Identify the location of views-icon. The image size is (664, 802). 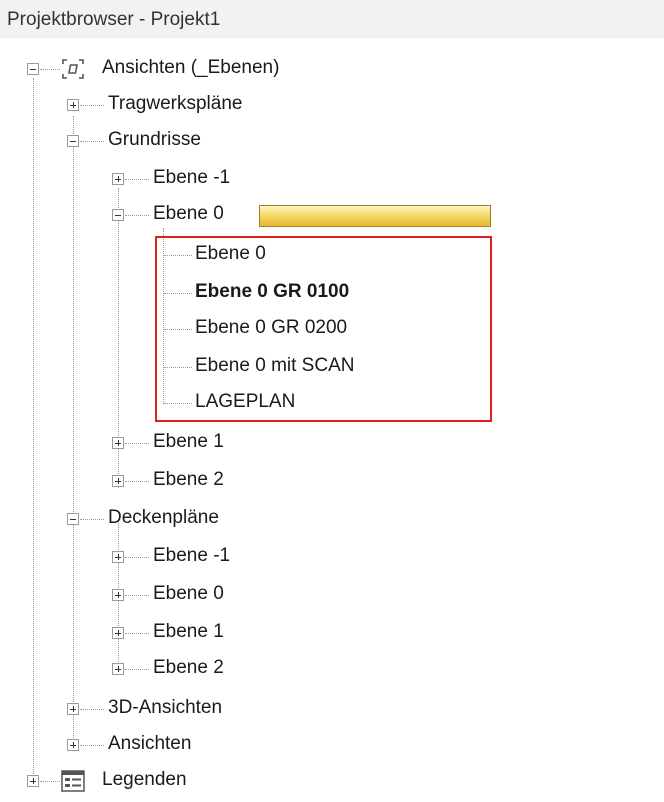
(73, 69).